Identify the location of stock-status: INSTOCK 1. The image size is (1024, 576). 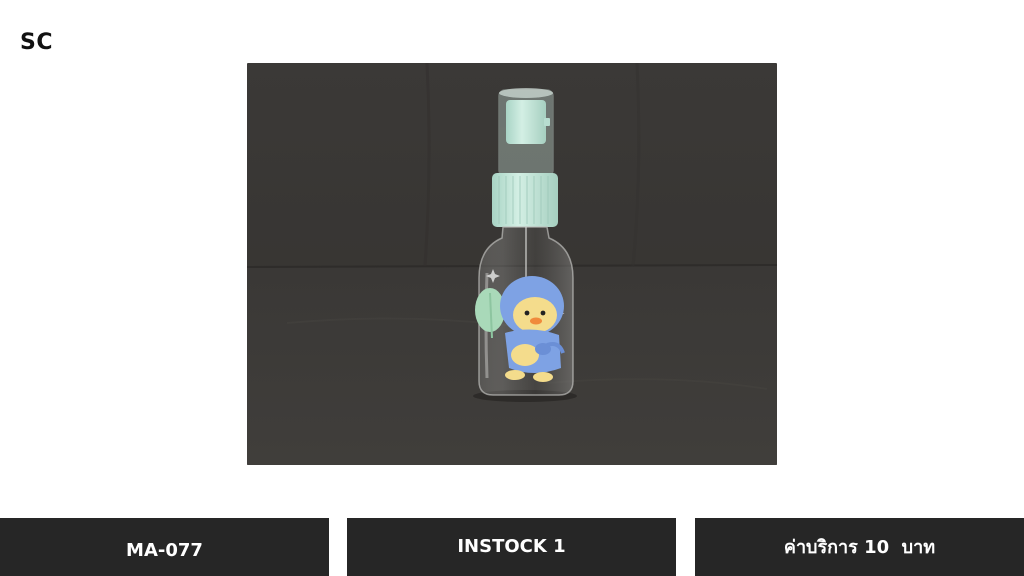
(511, 546).